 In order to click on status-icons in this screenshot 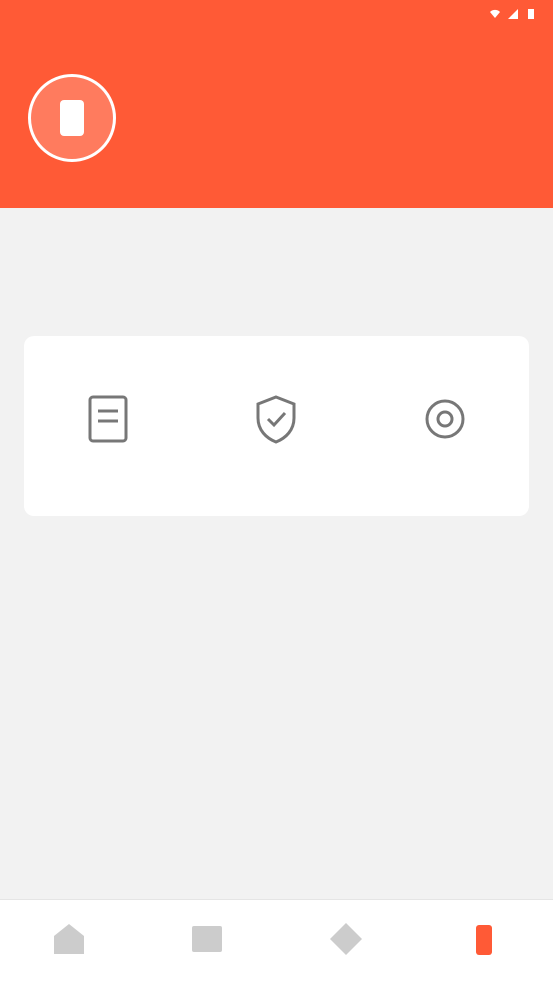, I will do `click(513, 14)`.